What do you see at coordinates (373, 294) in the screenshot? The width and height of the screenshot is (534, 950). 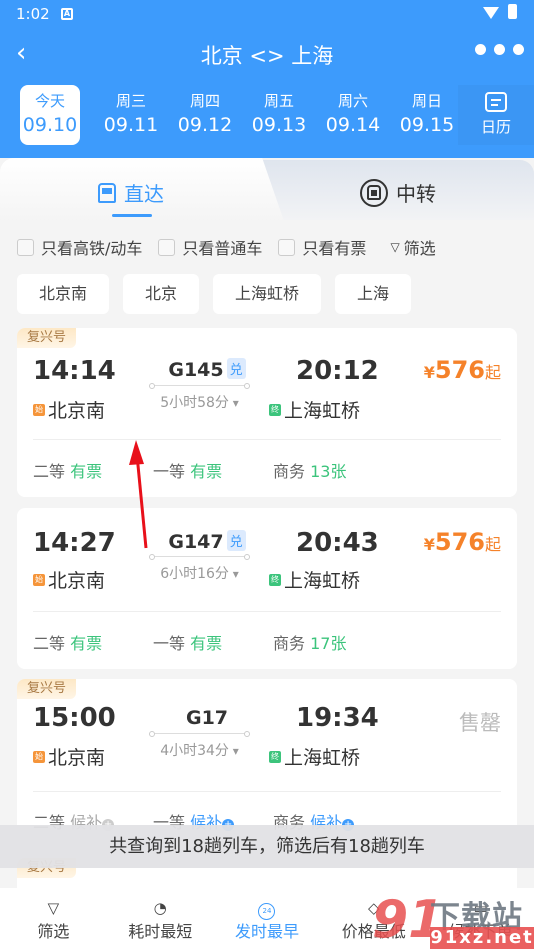 I see `station-chip: 上海` at bounding box center [373, 294].